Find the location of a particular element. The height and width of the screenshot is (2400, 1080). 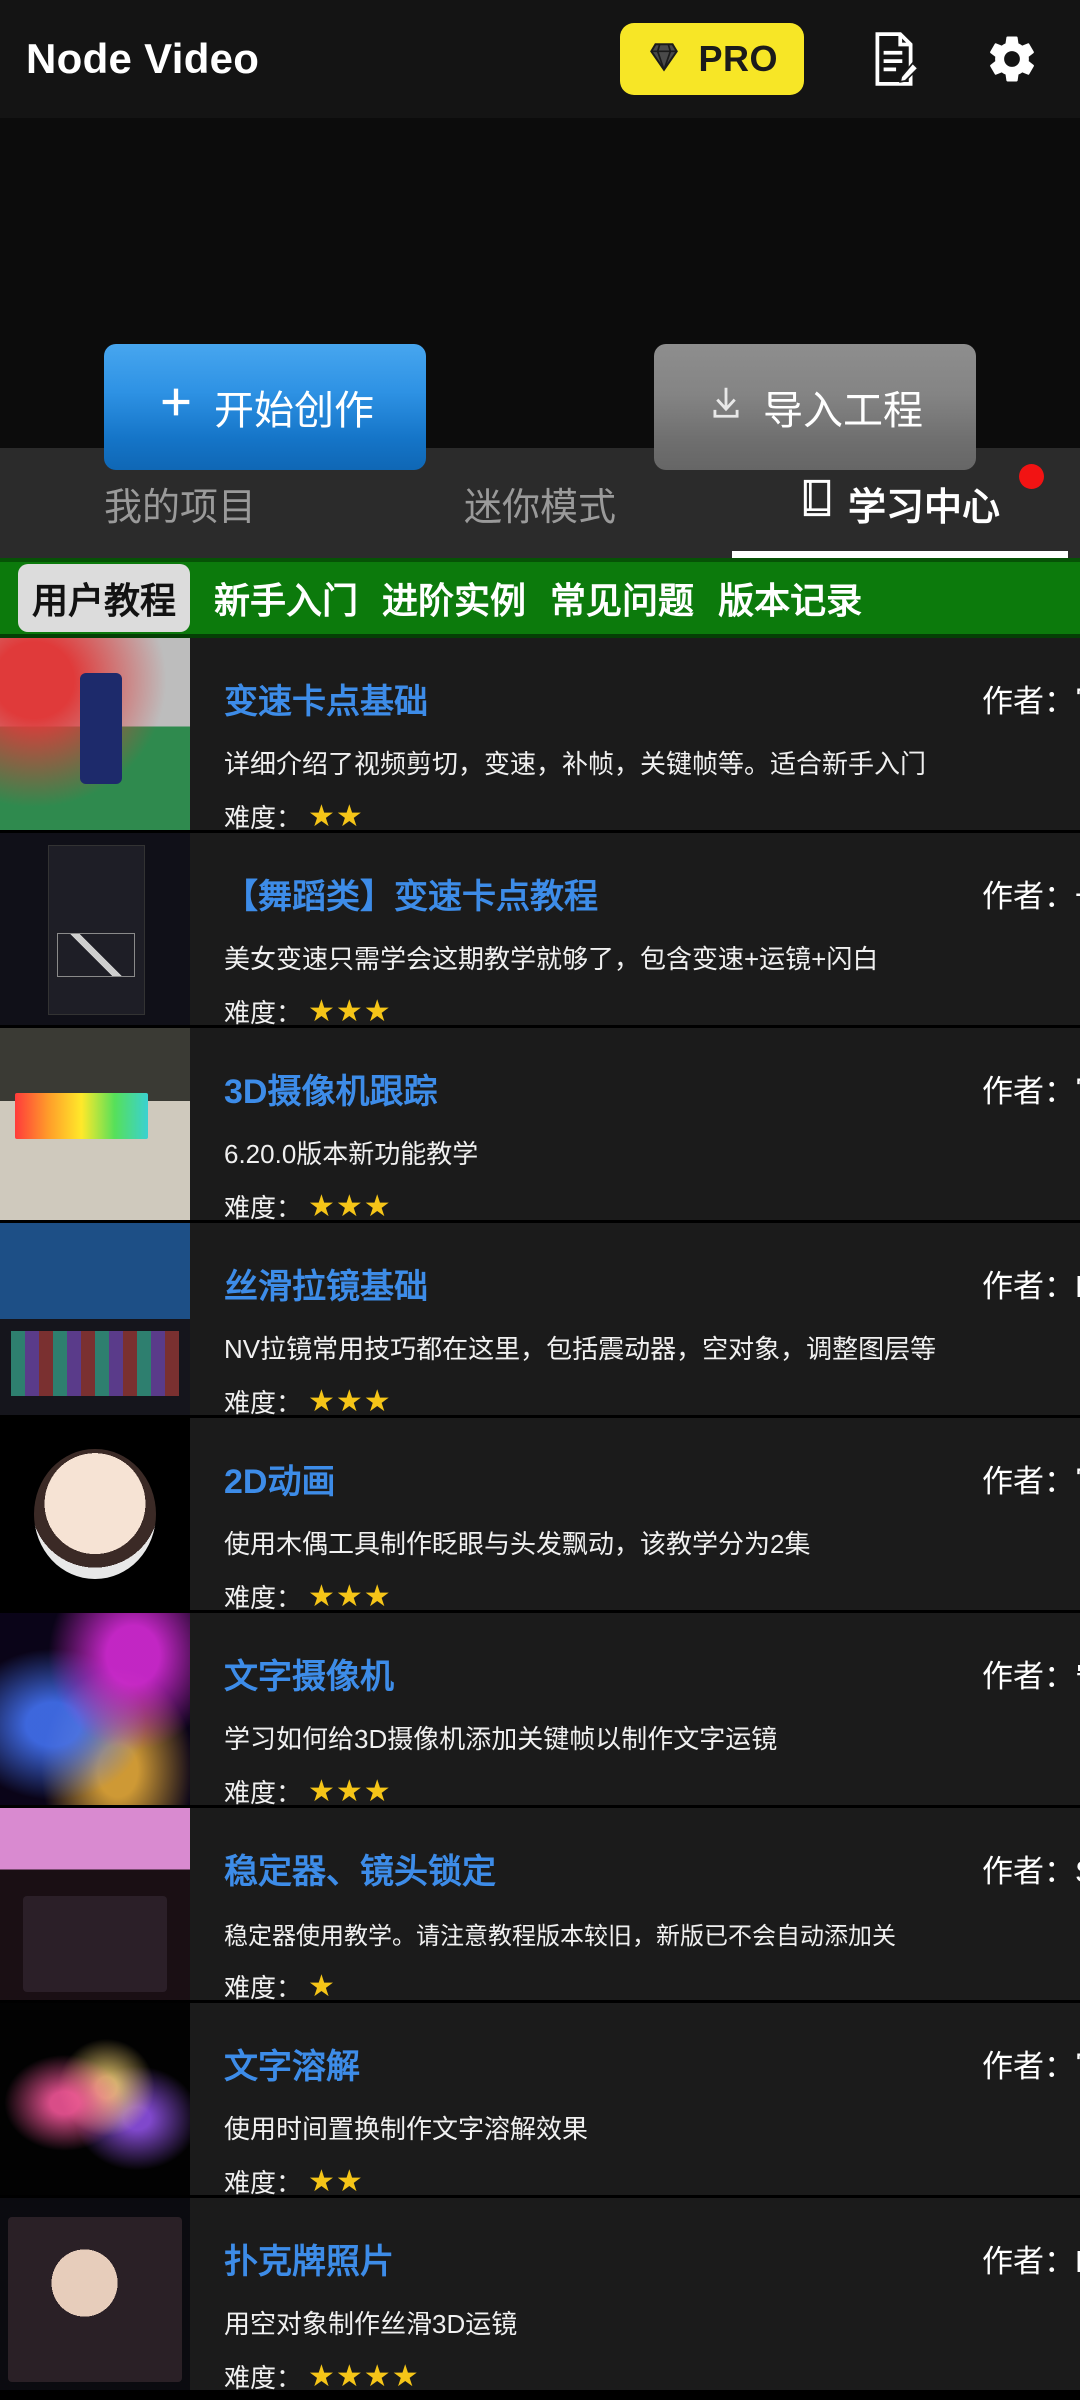

start-creating-label: 开始创作 is located at coordinates (294, 411).